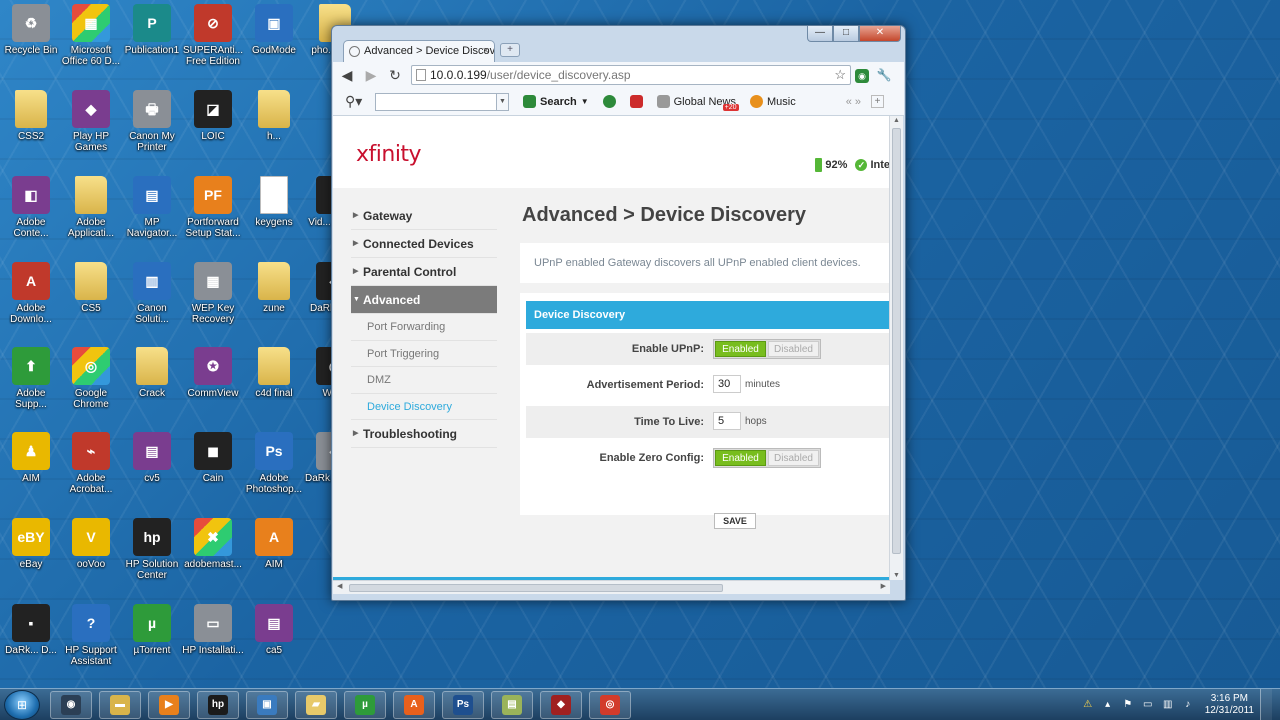  What do you see at coordinates (880, 34) in the screenshot?
I see `close-button: ✕` at bounding box center [880, 34].